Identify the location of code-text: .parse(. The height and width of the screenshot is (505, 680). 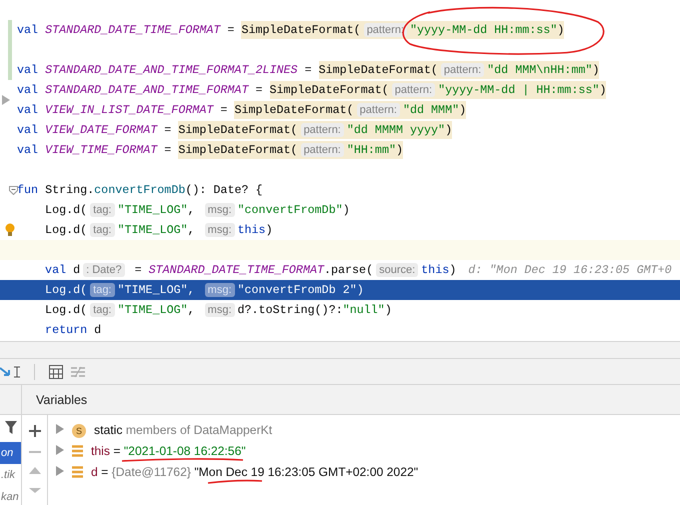
(349, 270).